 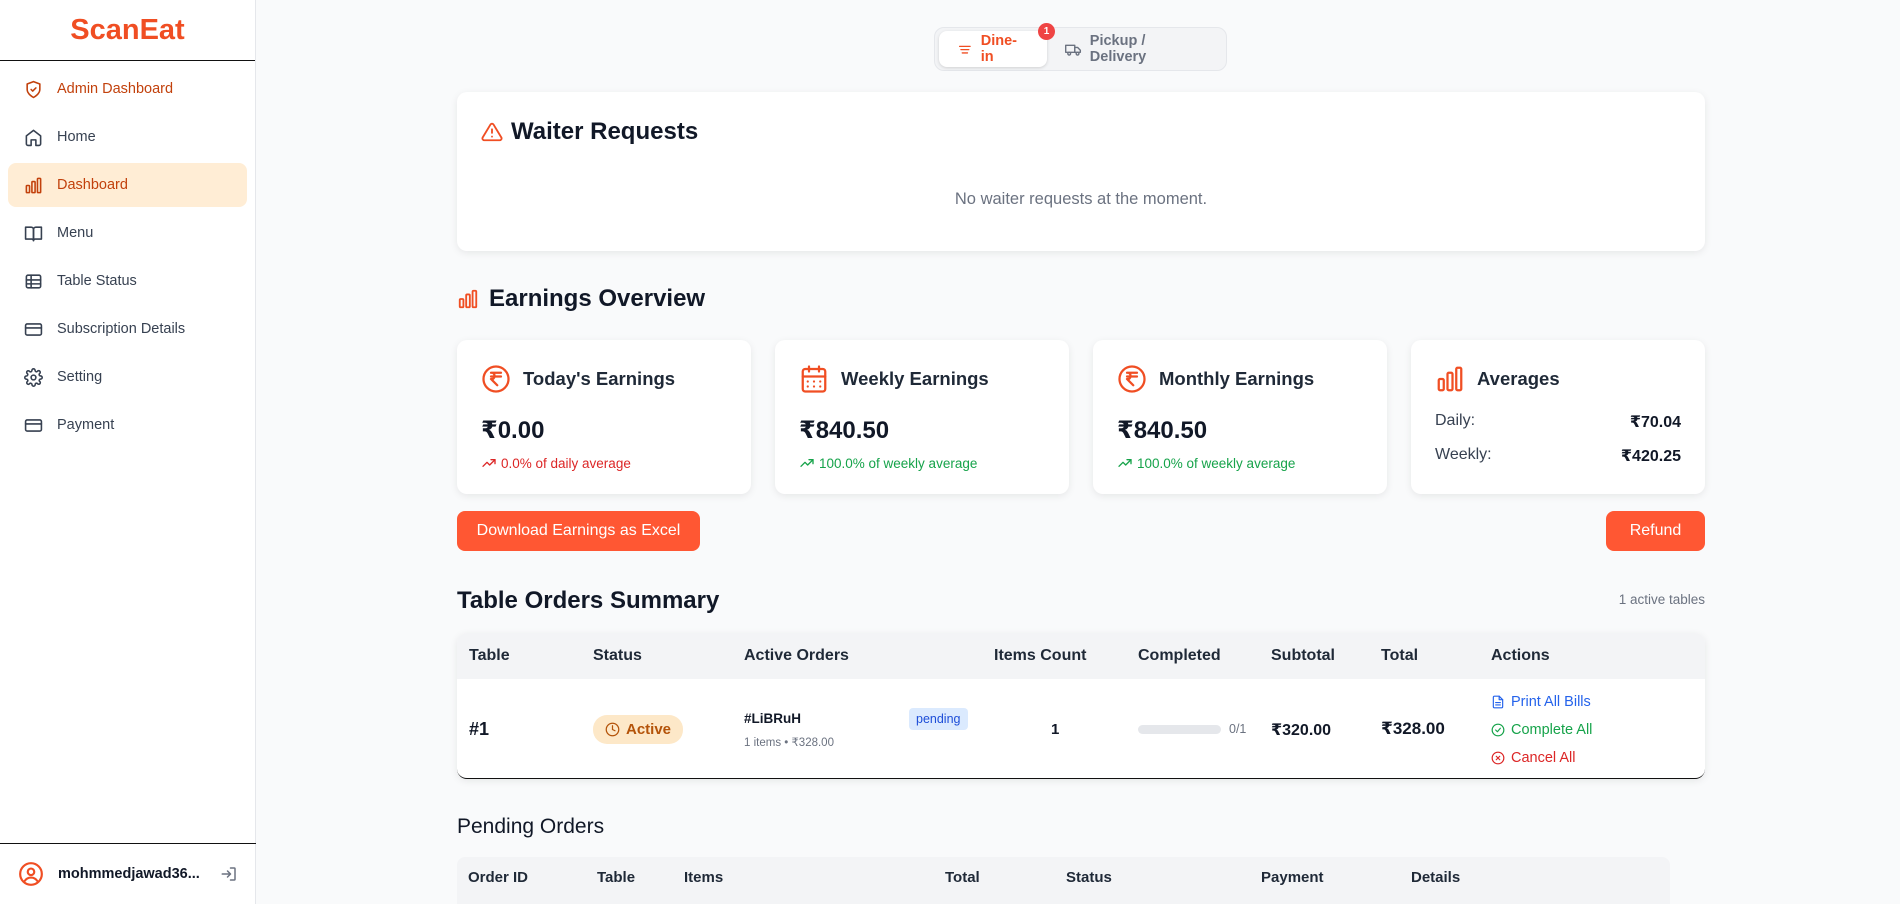 I want to click on stat-change-text: 100.0% of weekly average, so click(x=898, y=463).